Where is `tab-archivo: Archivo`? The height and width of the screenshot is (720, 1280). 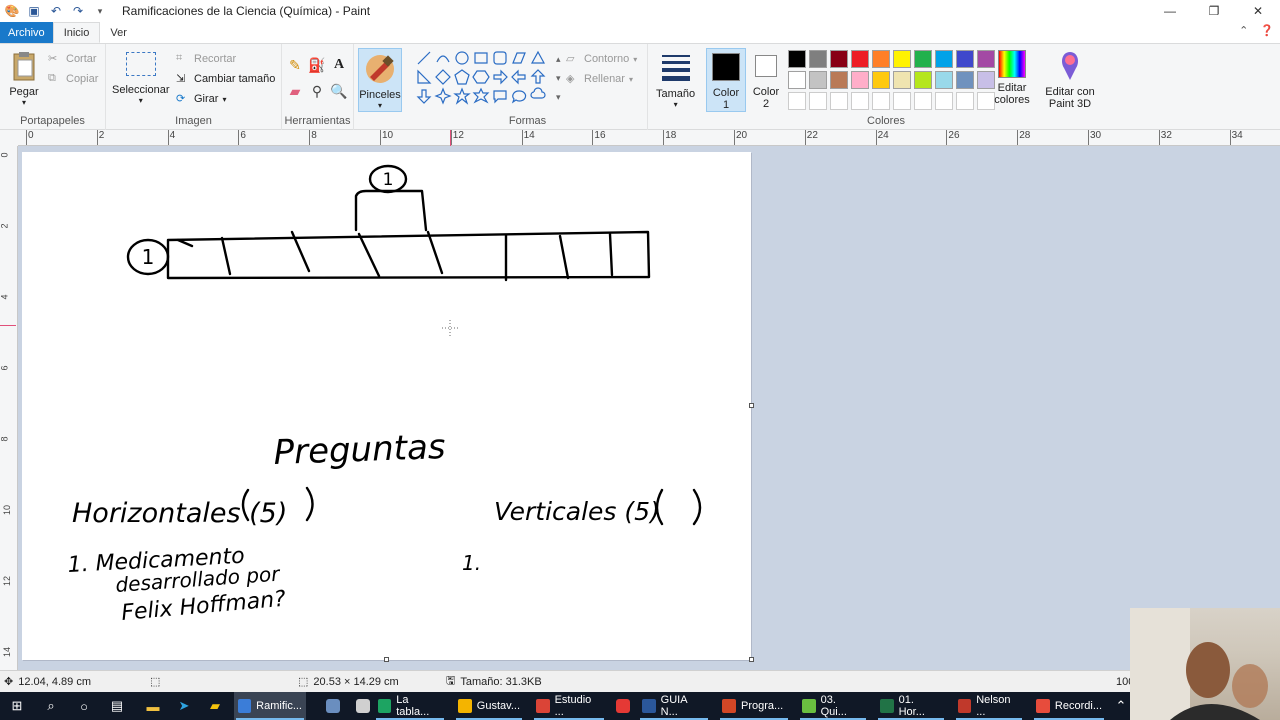
tab-archivo: Archivo is located at coordinates (26, 32).